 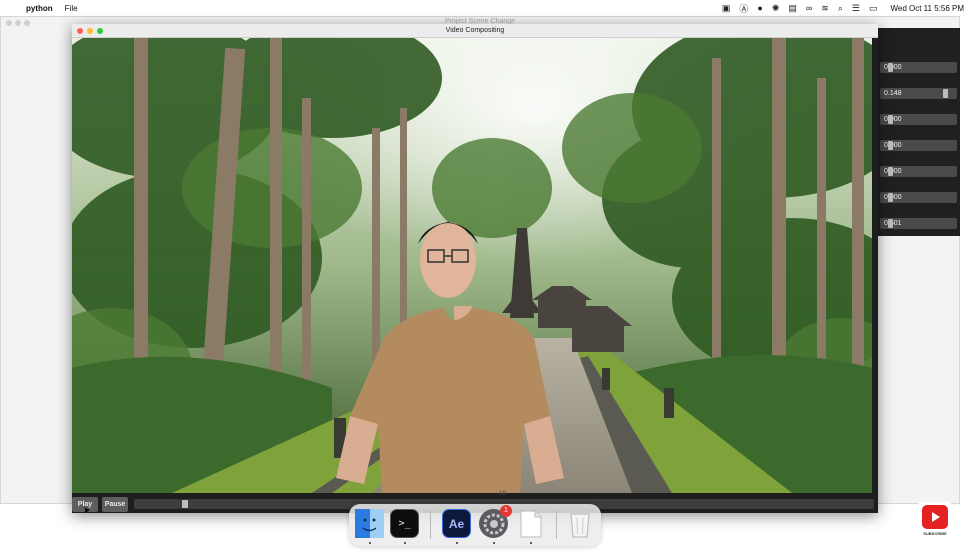 What do you see at coordinates (502, 494) in the screenshot?
I see `frame-counter: 19` at bounding box center [502, 494].